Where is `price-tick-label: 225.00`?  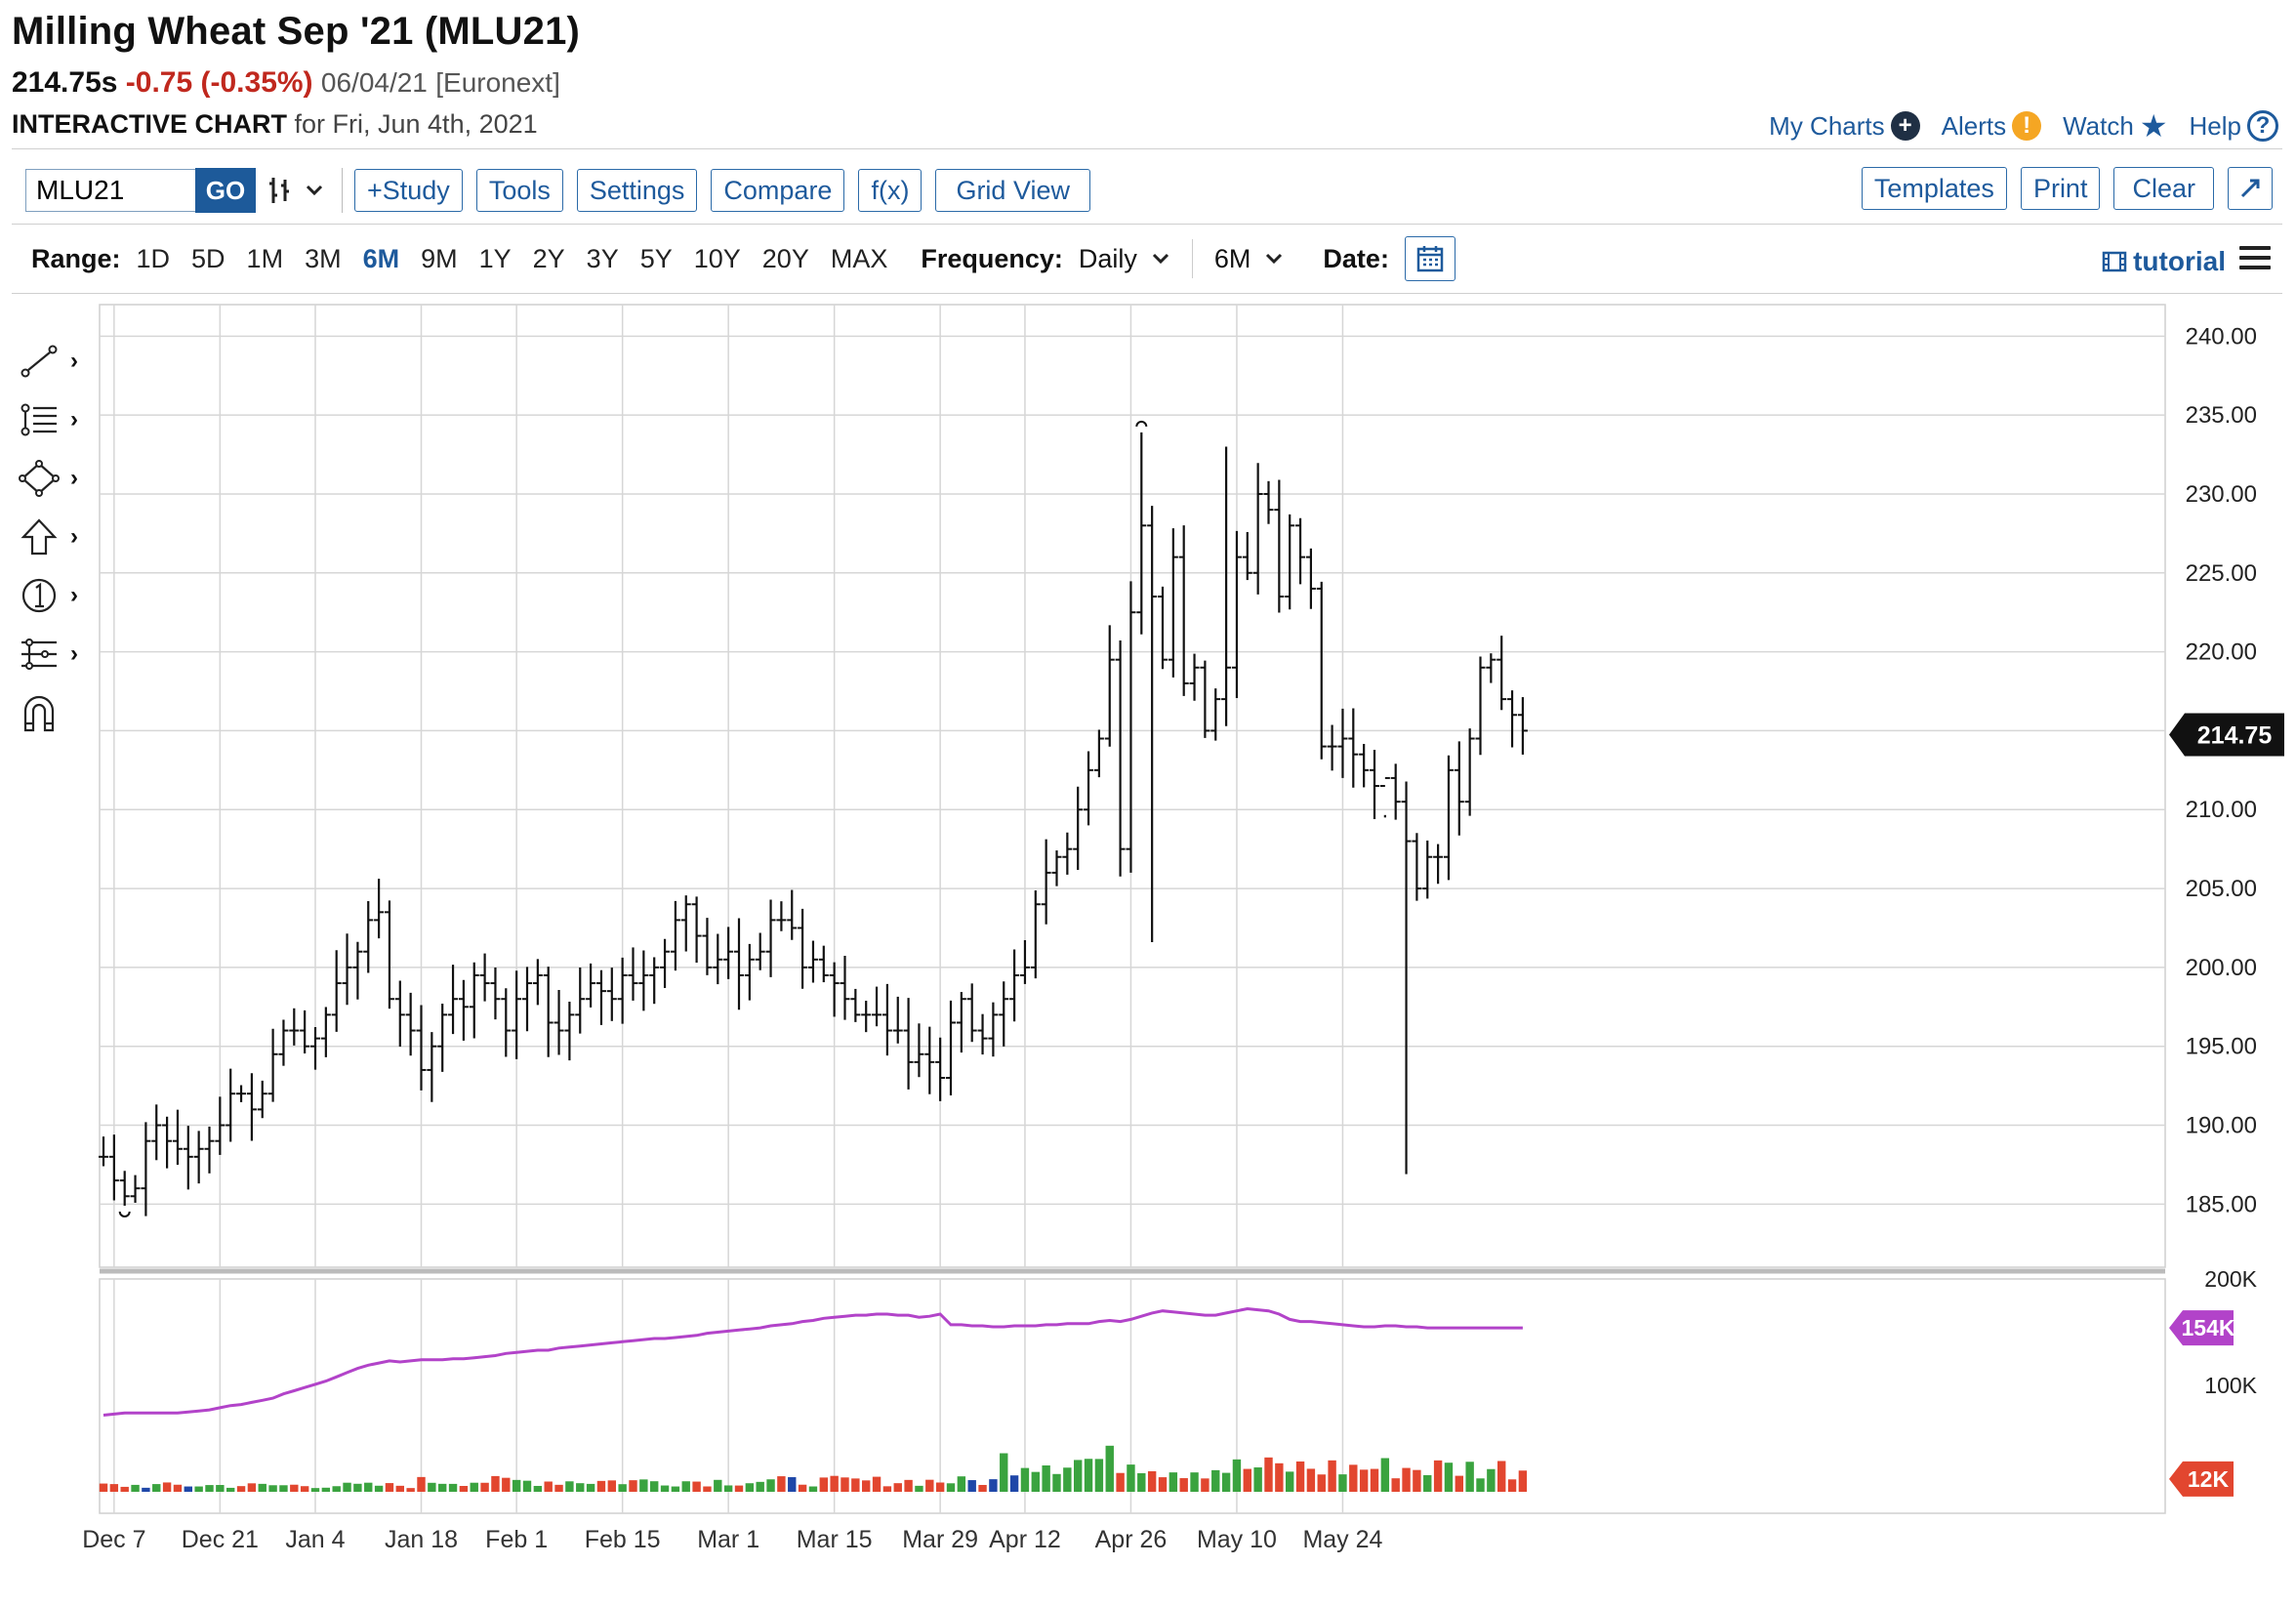
price-tick-label: 225.00 is located at coordinates (2221, 573).